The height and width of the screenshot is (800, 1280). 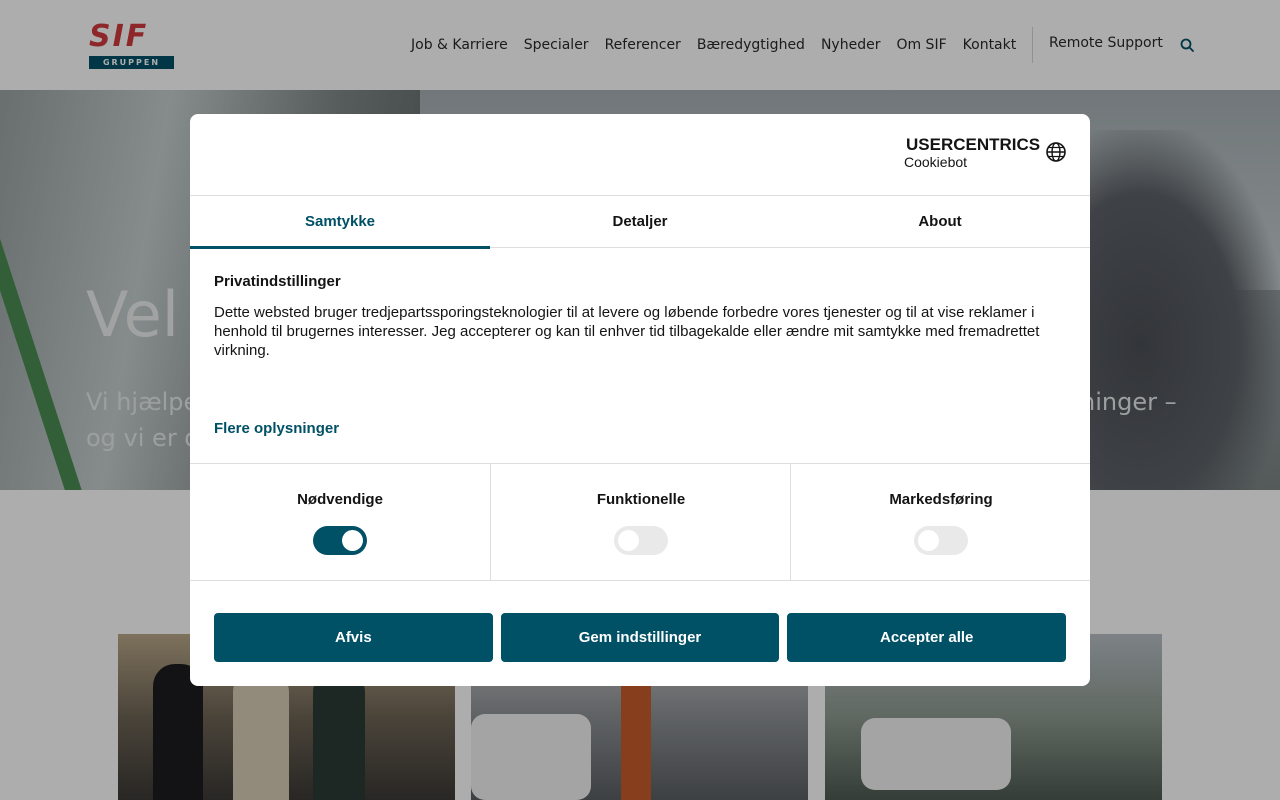 I want to click on brand-wordmark: USERCENTRICS, so click(x=973, y=144).